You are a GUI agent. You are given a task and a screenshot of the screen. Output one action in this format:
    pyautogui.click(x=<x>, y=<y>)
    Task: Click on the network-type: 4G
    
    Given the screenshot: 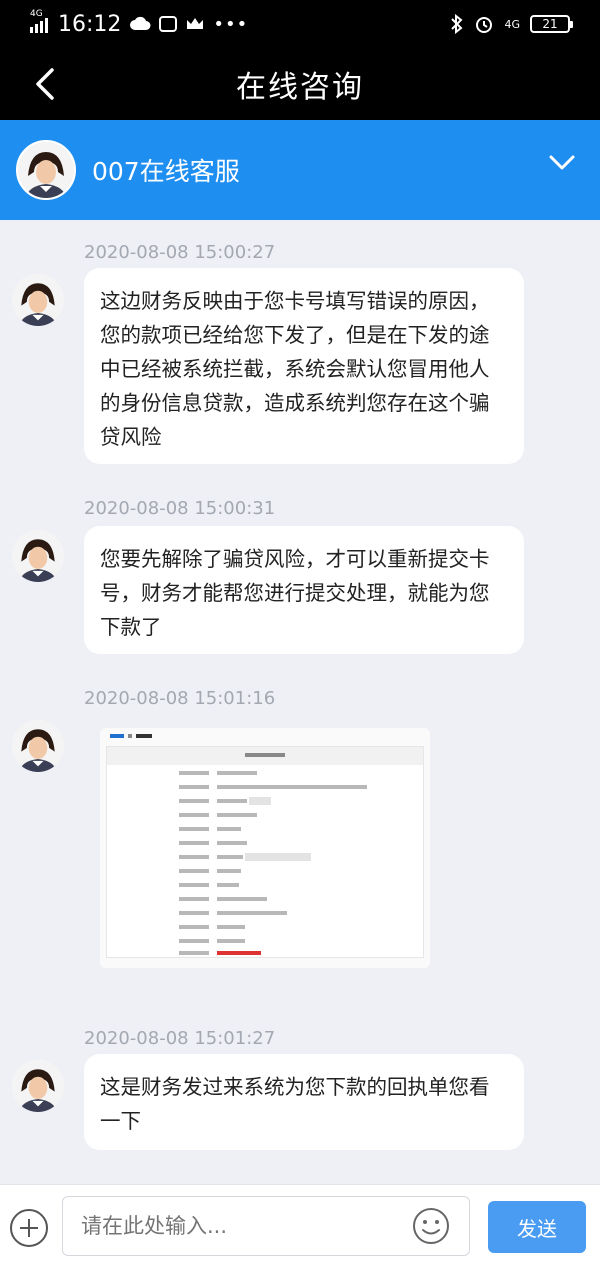 What is the action you would take?
    pyautogui.click(x=36, y=14)
    